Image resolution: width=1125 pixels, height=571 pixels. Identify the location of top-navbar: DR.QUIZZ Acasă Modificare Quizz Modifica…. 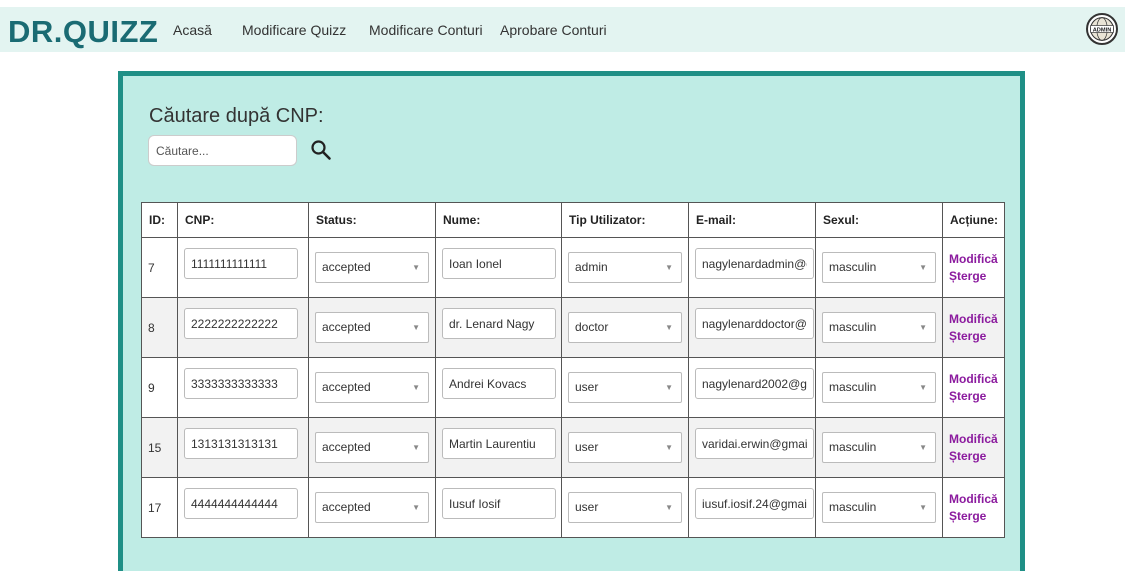
(562, 29).